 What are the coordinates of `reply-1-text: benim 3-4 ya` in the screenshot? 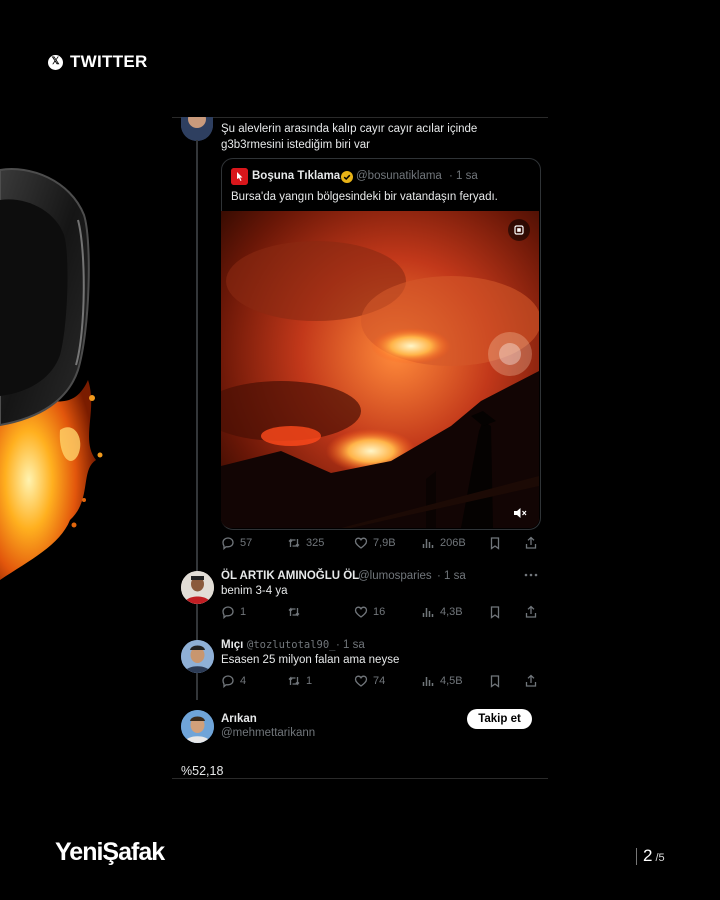 It's located at (254, 591).